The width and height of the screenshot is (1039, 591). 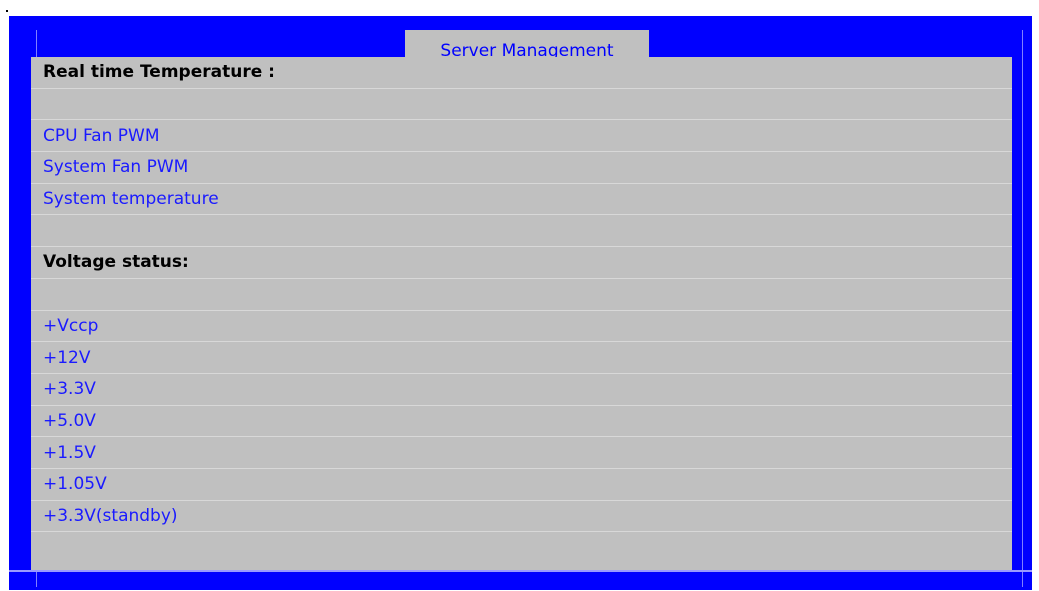 What do you see at coordinates (67, 357) in the screenshot?
I see `item-label: +12V` at bounding box center [67, 357].